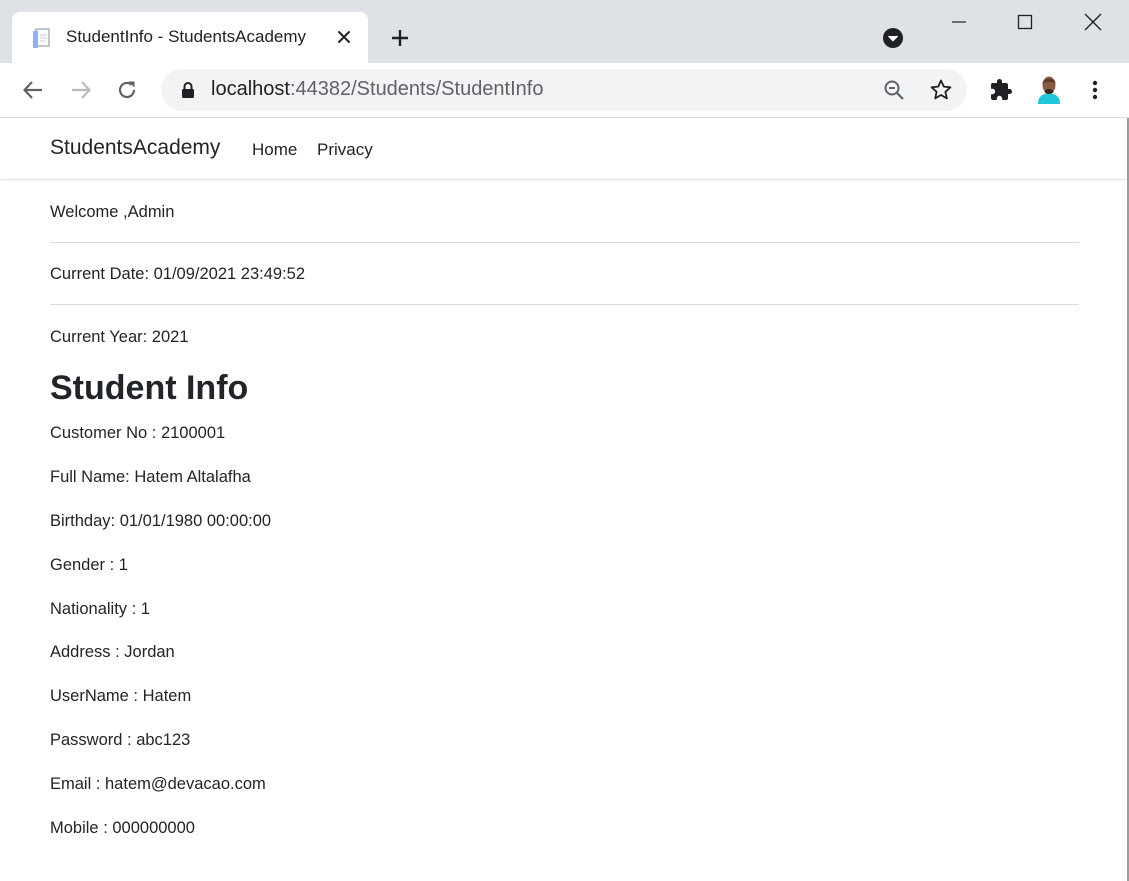 This screenshot has height=881, width=1129. I want to click on browser-titlebar: StudentInfo - StudentsAcademy, so click(564, 31).